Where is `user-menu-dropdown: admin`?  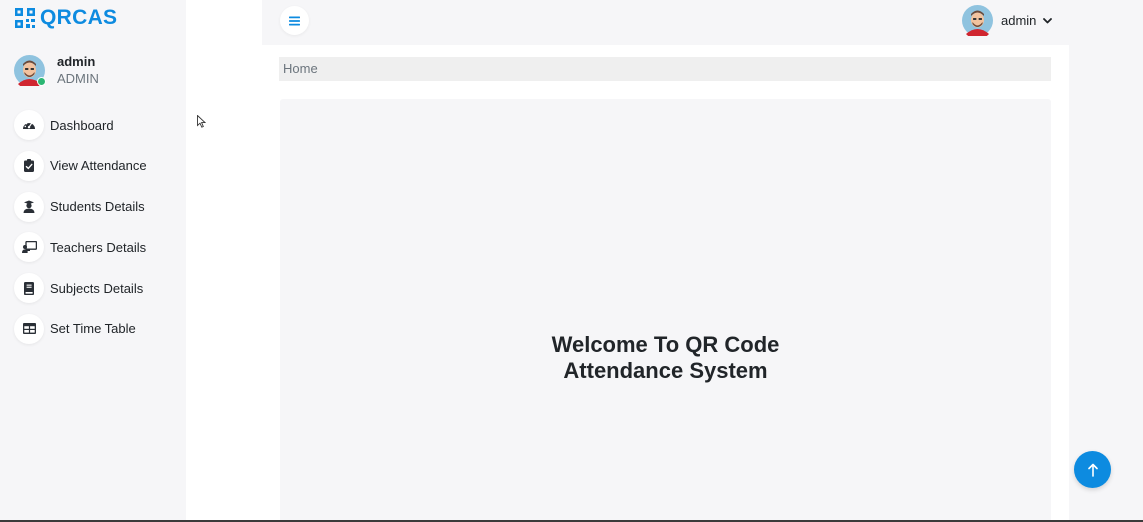
user-menu-dropdown: admin is located at coordinates (1007, 22).